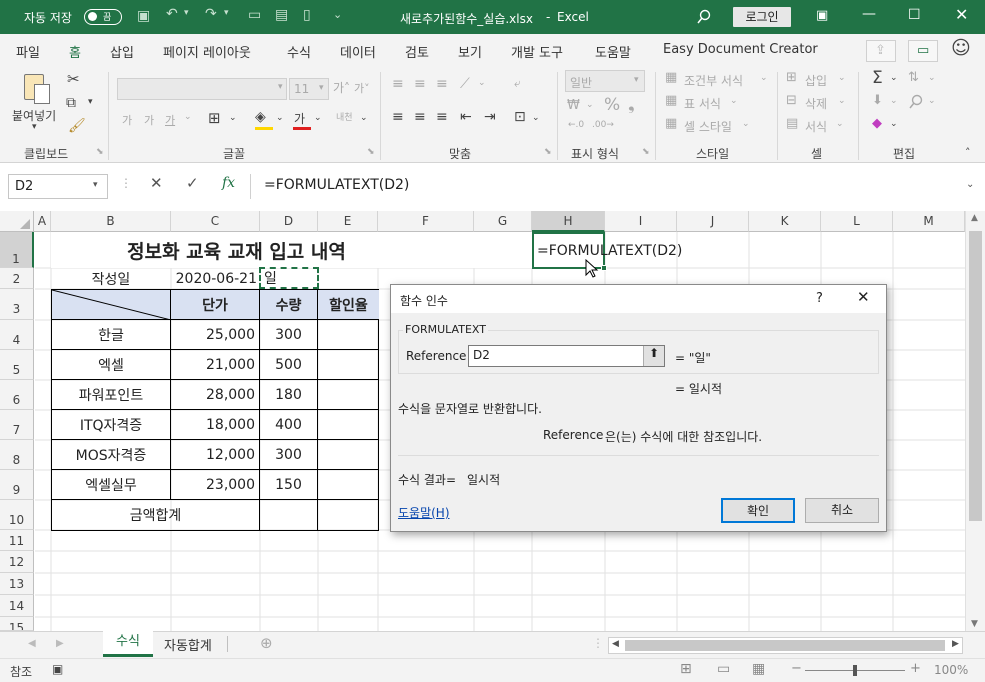 The image size is (985, 682). Describe the element at coordinates (746, 124) in the screenshot. I see `cell-styles-dropdown-icon: ⌄` at that location.